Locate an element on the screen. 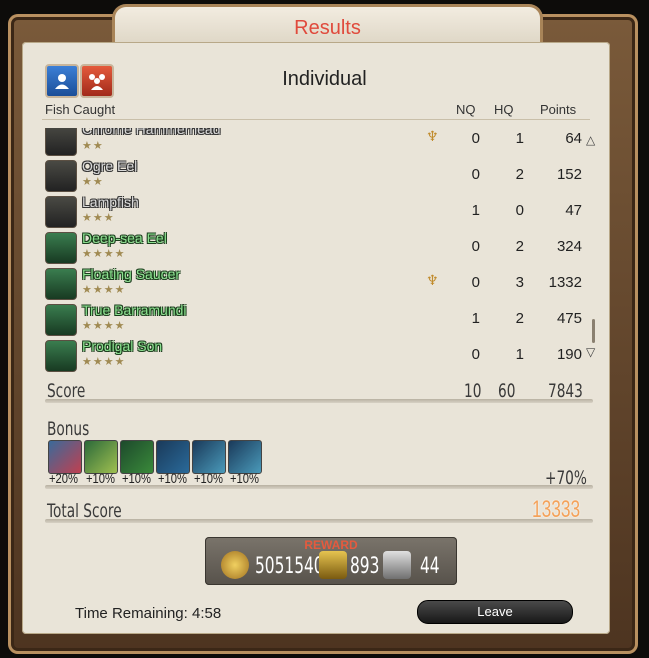 The height and width of the screenshot is (658, 649). fish-points: 1332 is located at coordinates (565, 282).